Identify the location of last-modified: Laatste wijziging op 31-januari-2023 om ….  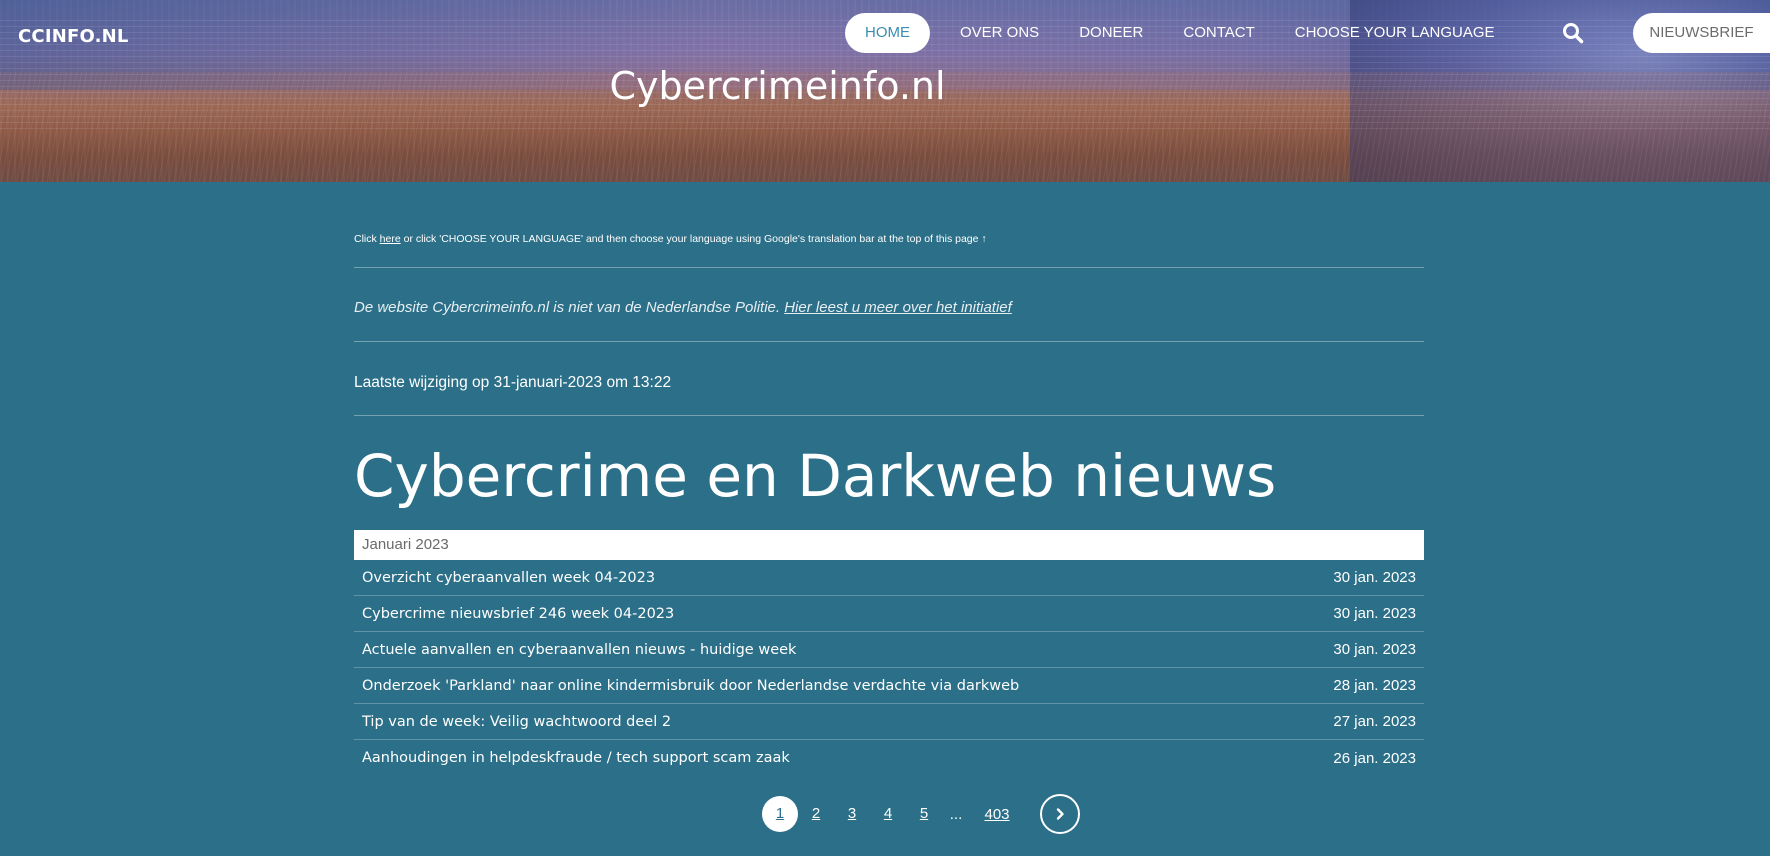
(513, 382).